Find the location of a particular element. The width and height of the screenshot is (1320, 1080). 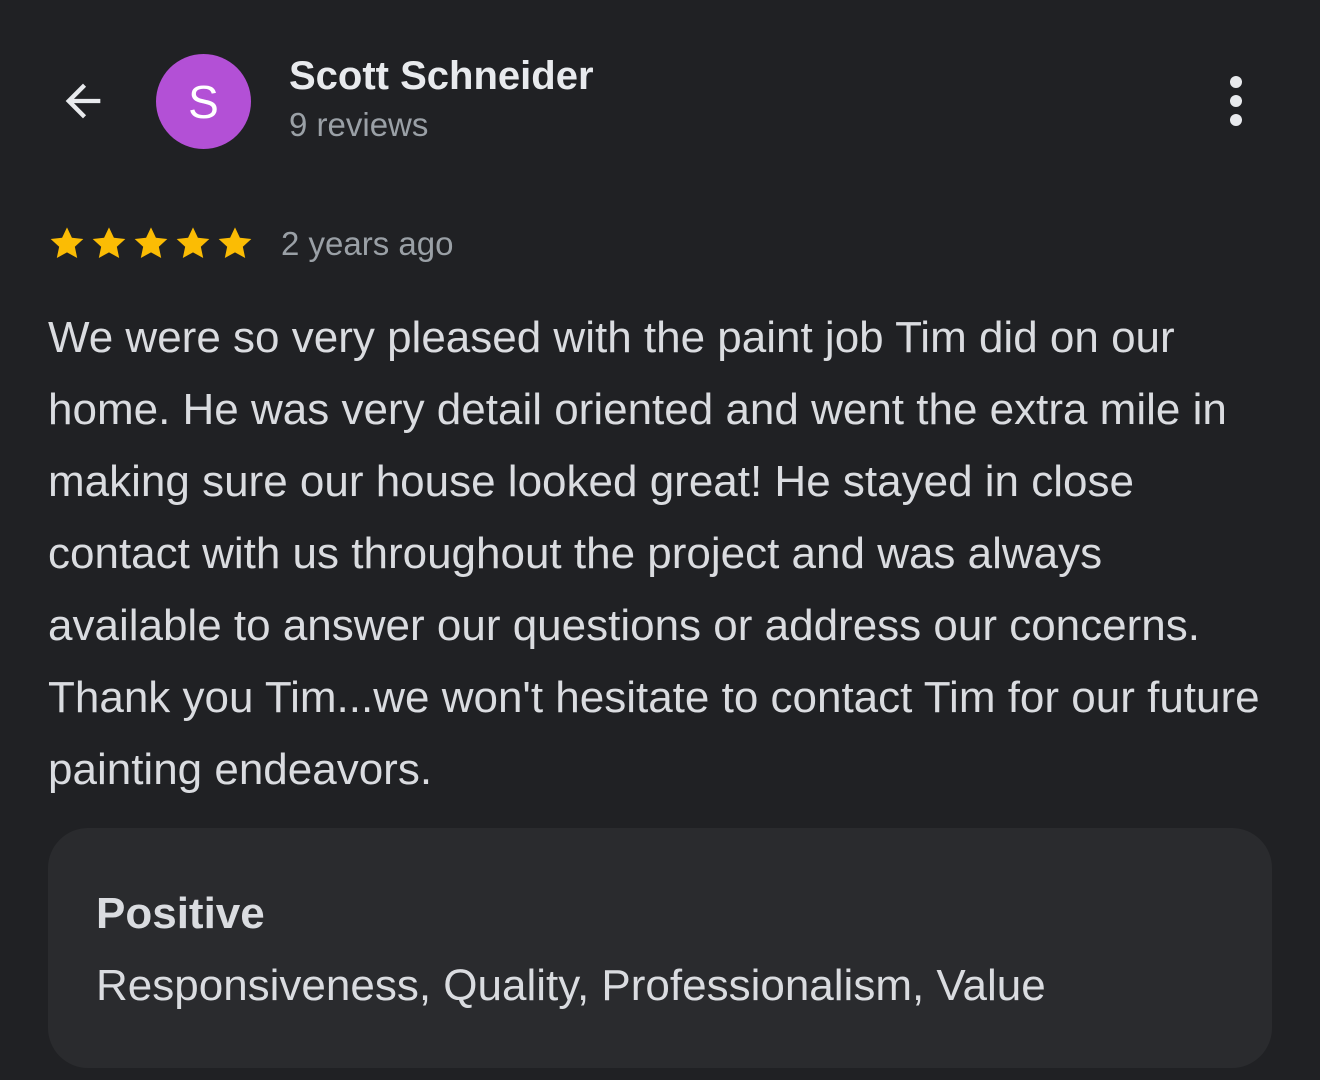

review-date: 2 years ago is located at coordinates (367, 243).